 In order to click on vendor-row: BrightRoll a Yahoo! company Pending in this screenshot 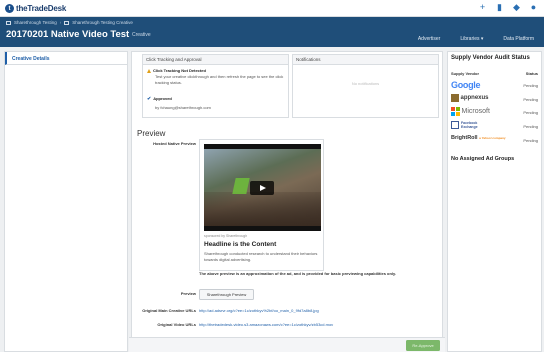, I will do `click(494, 140)`.